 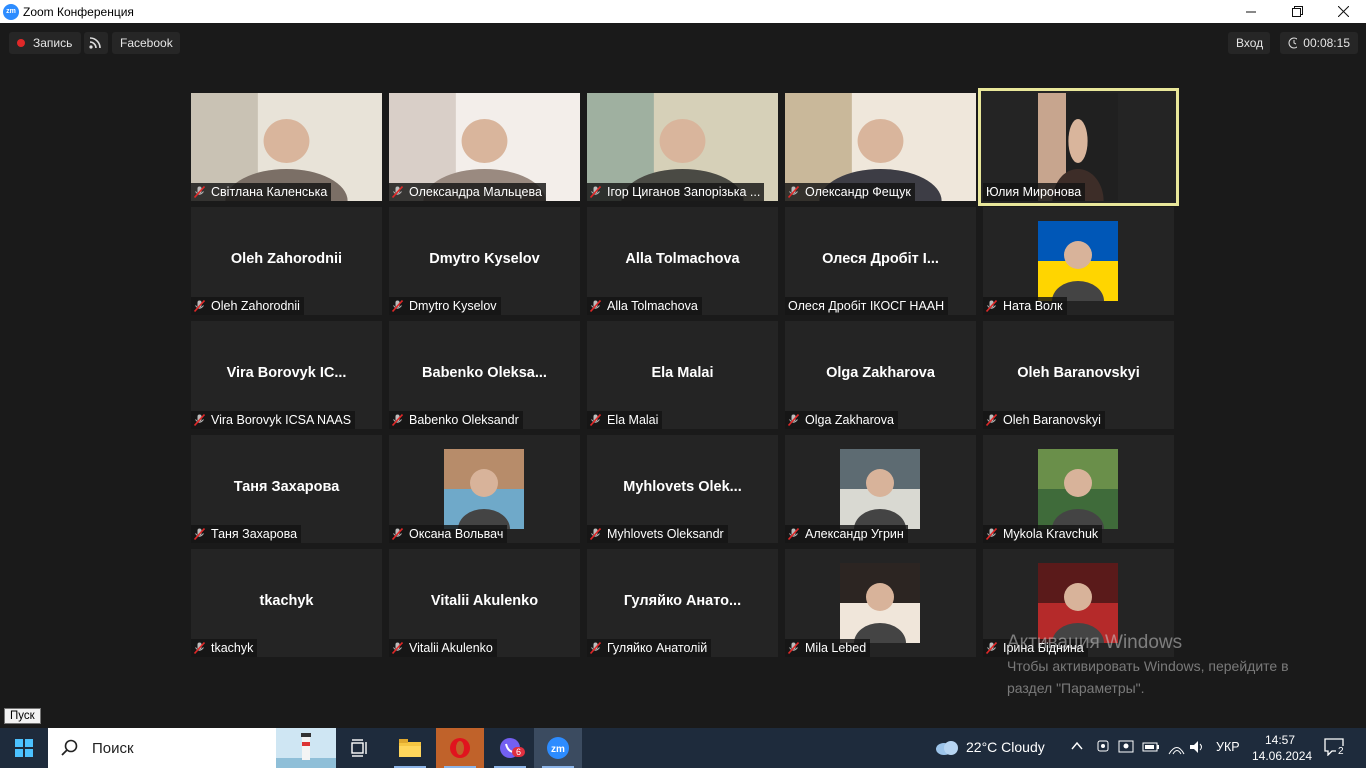 I want to click on start-button, so click(x=24, y=748).